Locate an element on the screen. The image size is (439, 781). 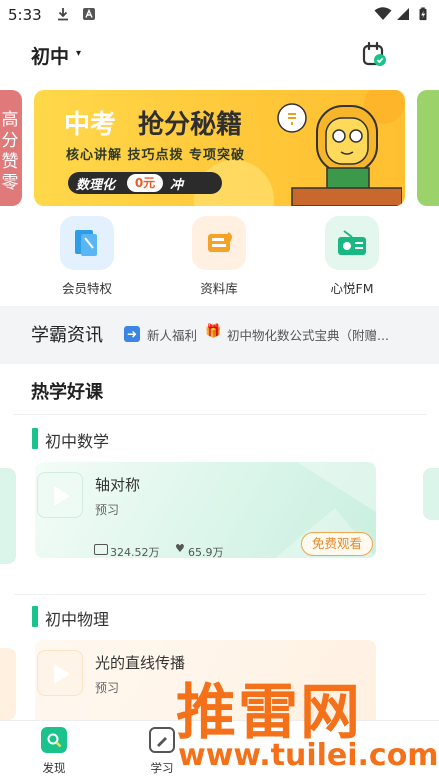
news-title: 学霸资讯 is located at coordinates (67, 335).